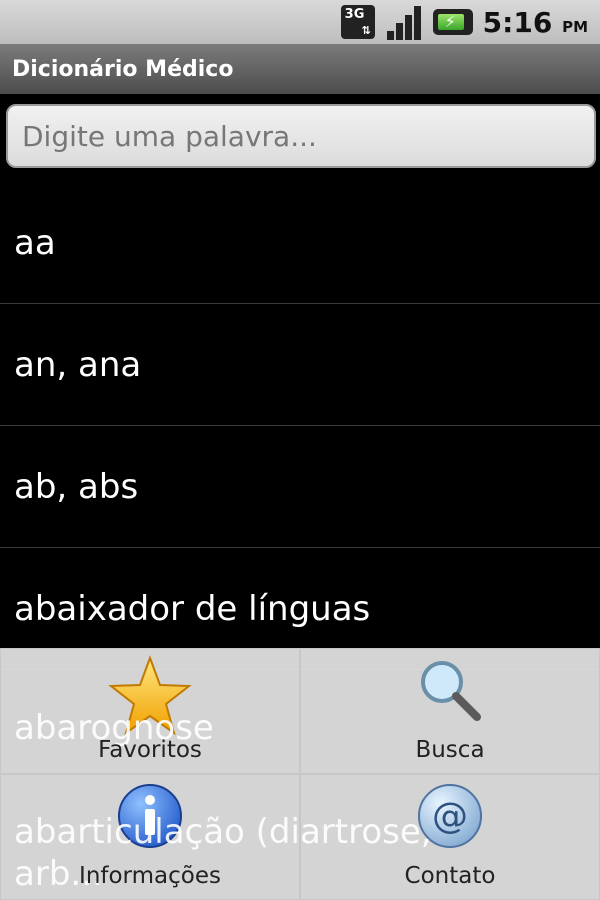  I want to click on star-icon, so click(150, 698).